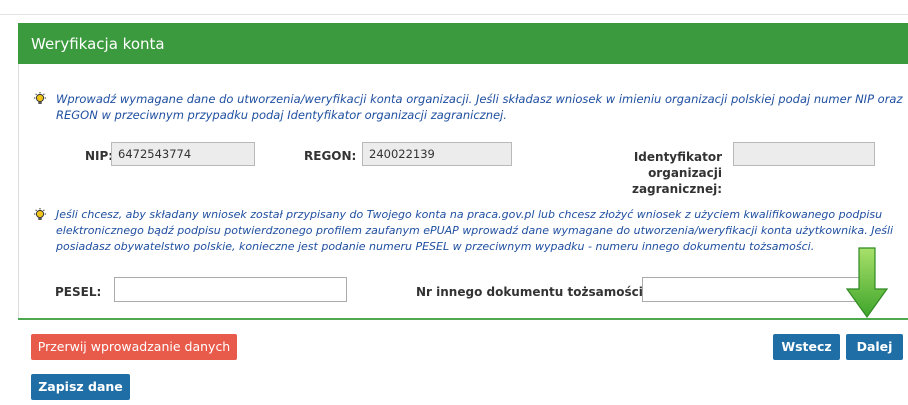 The width and height of the screenshot is (908, 405). What do you see at coordinates (183, 154) in the screenshot?
I see `nip-field: 6472543774` at bounding box center [183, 154].